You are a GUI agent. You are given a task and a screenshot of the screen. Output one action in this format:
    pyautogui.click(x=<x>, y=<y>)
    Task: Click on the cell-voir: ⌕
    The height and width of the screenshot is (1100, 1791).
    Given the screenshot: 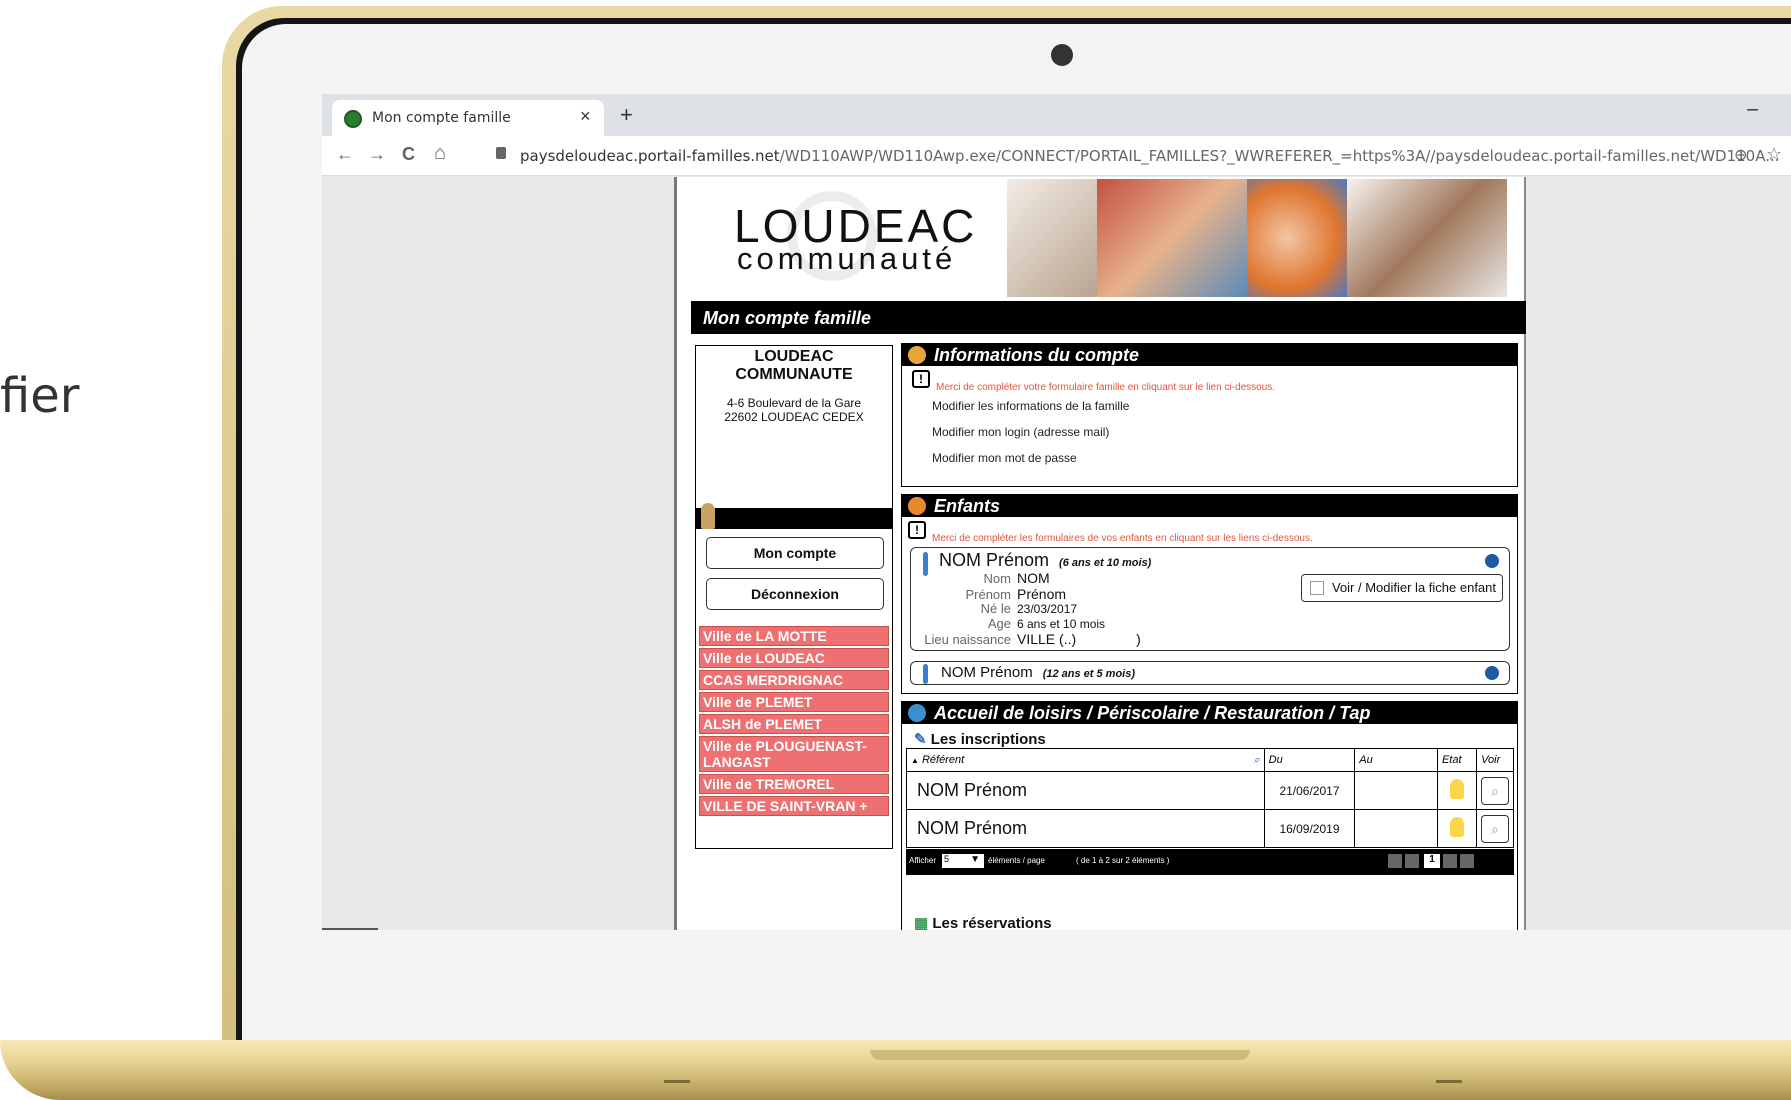 What is the action you would take?
    pyautogui.click(x=1495, y=790)
    